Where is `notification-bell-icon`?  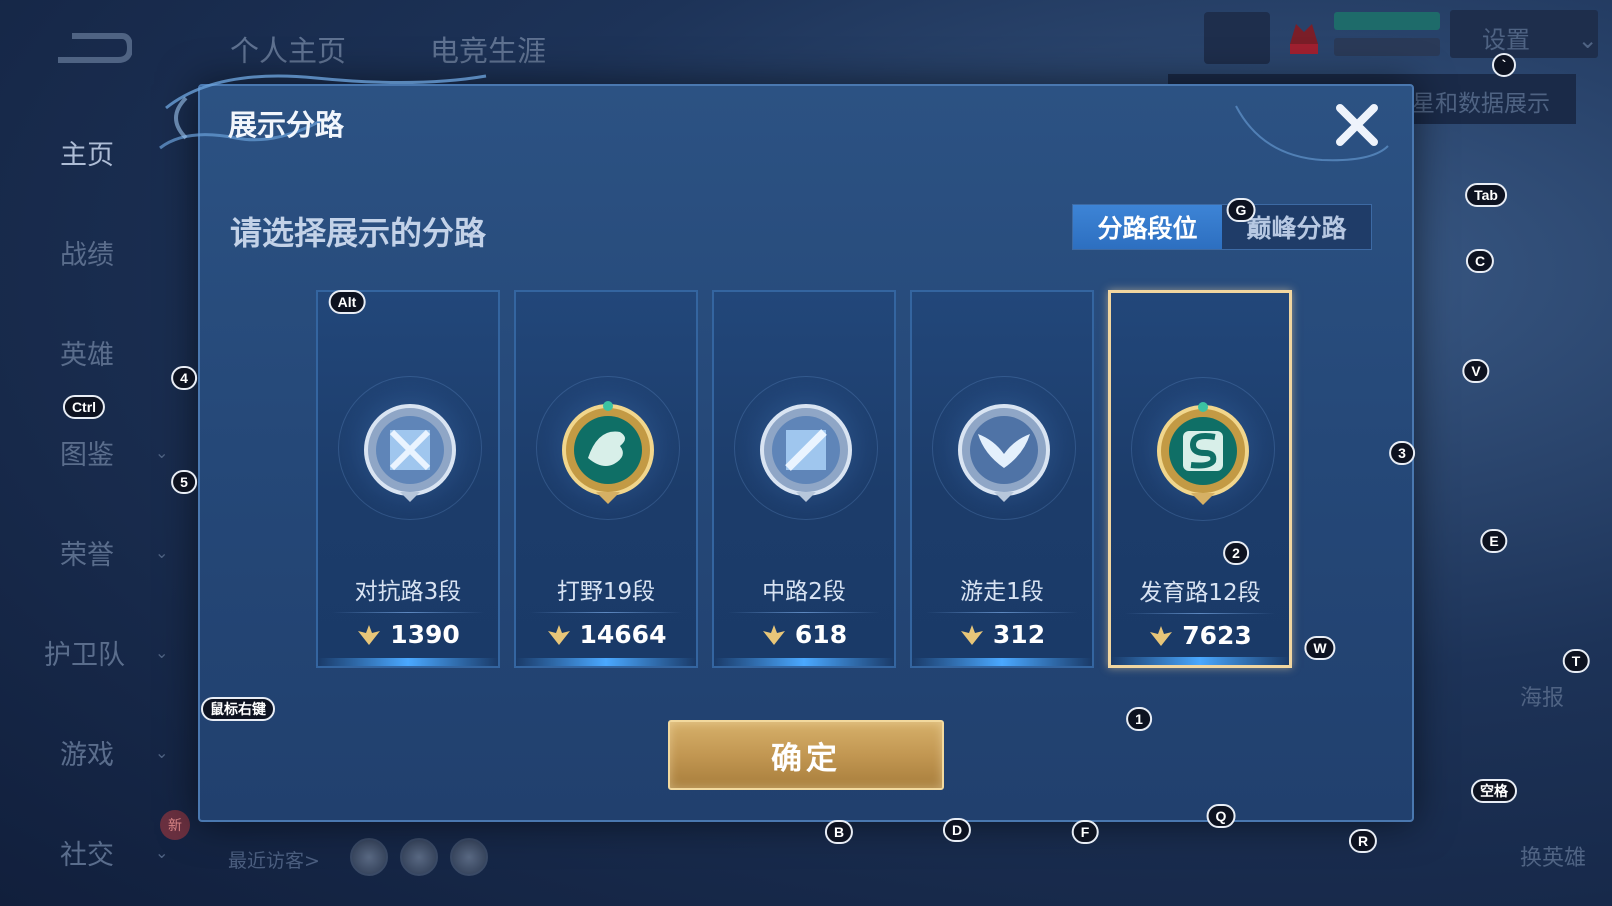
notification-bell-icon is located at coordinates (1237, 38).